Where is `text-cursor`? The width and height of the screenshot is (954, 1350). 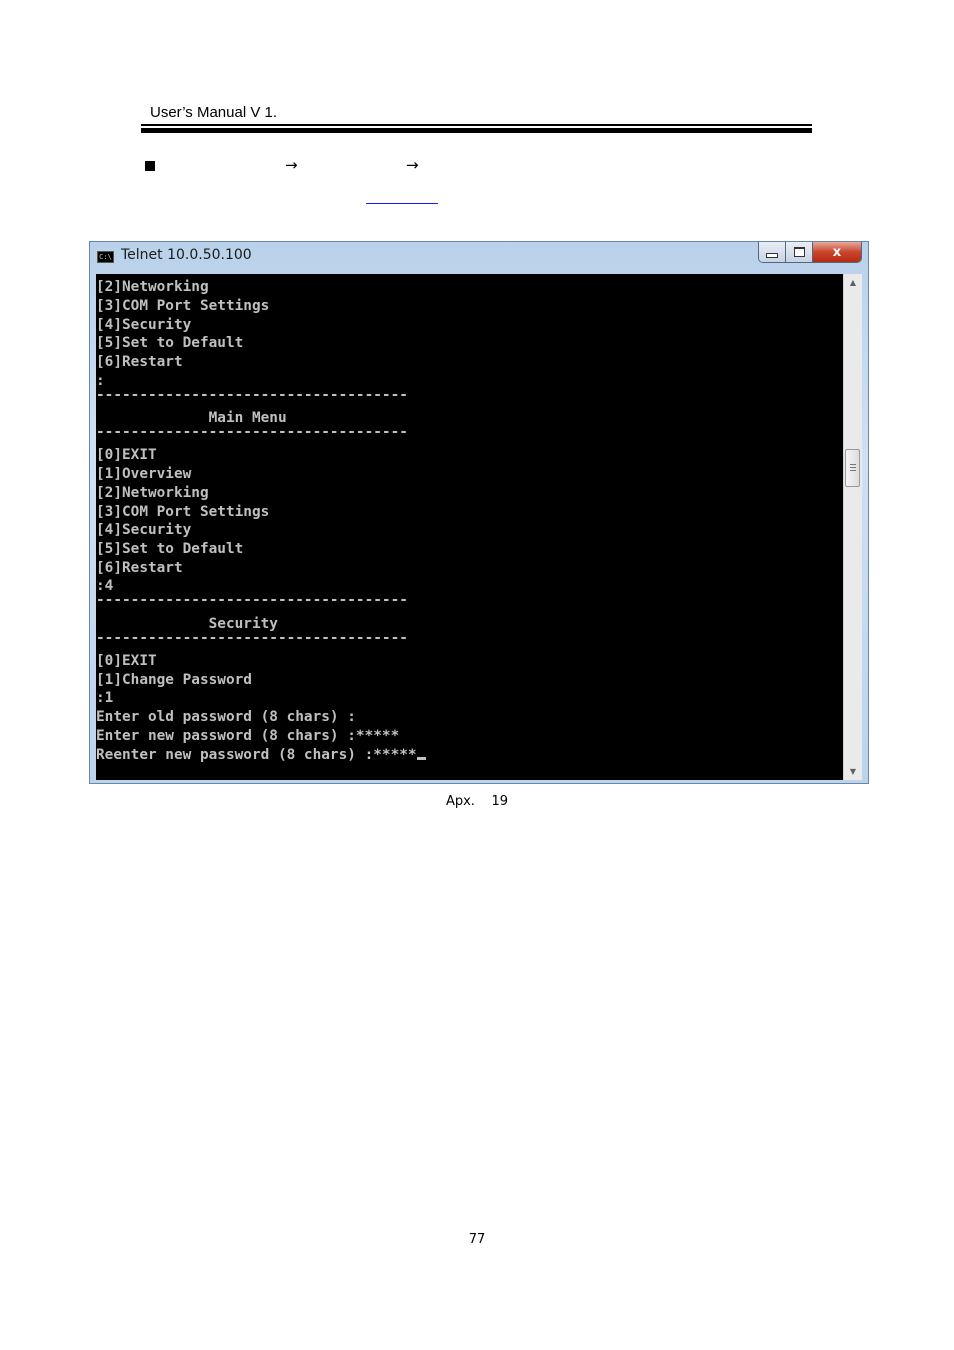 text-cursor is located at coordinates (421, 758).